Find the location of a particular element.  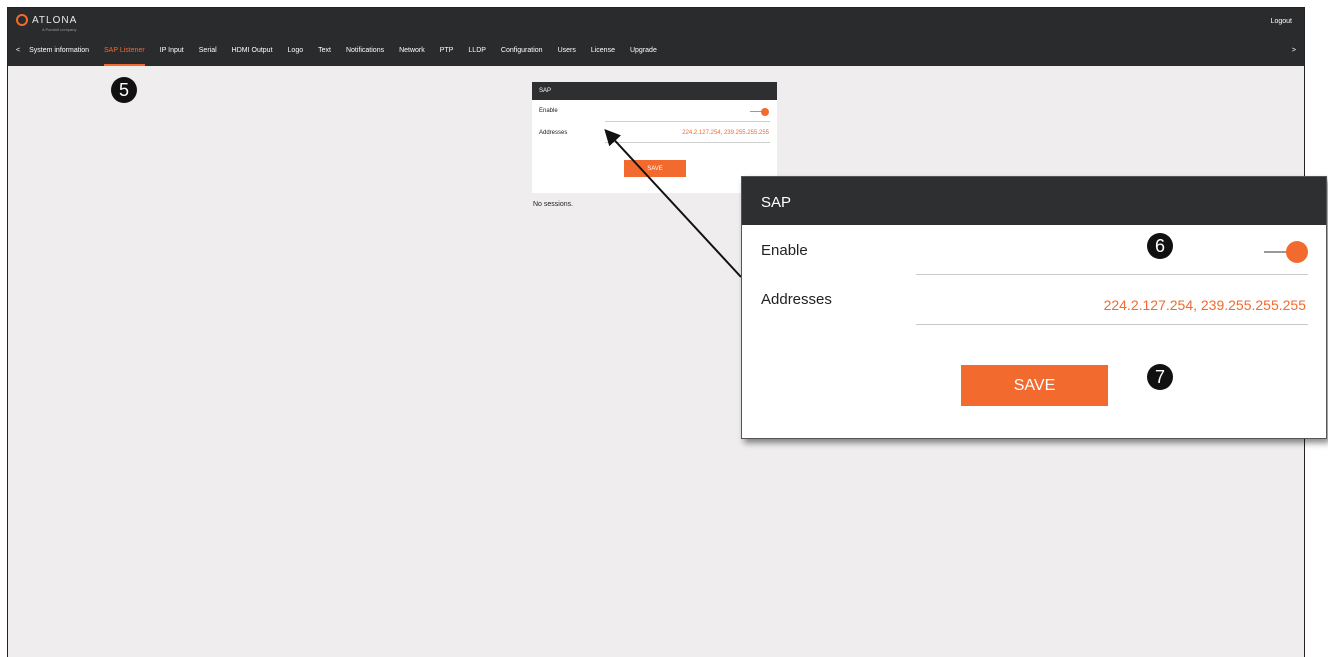

addresses-label: Addresses is located at coordinates (796, 299).